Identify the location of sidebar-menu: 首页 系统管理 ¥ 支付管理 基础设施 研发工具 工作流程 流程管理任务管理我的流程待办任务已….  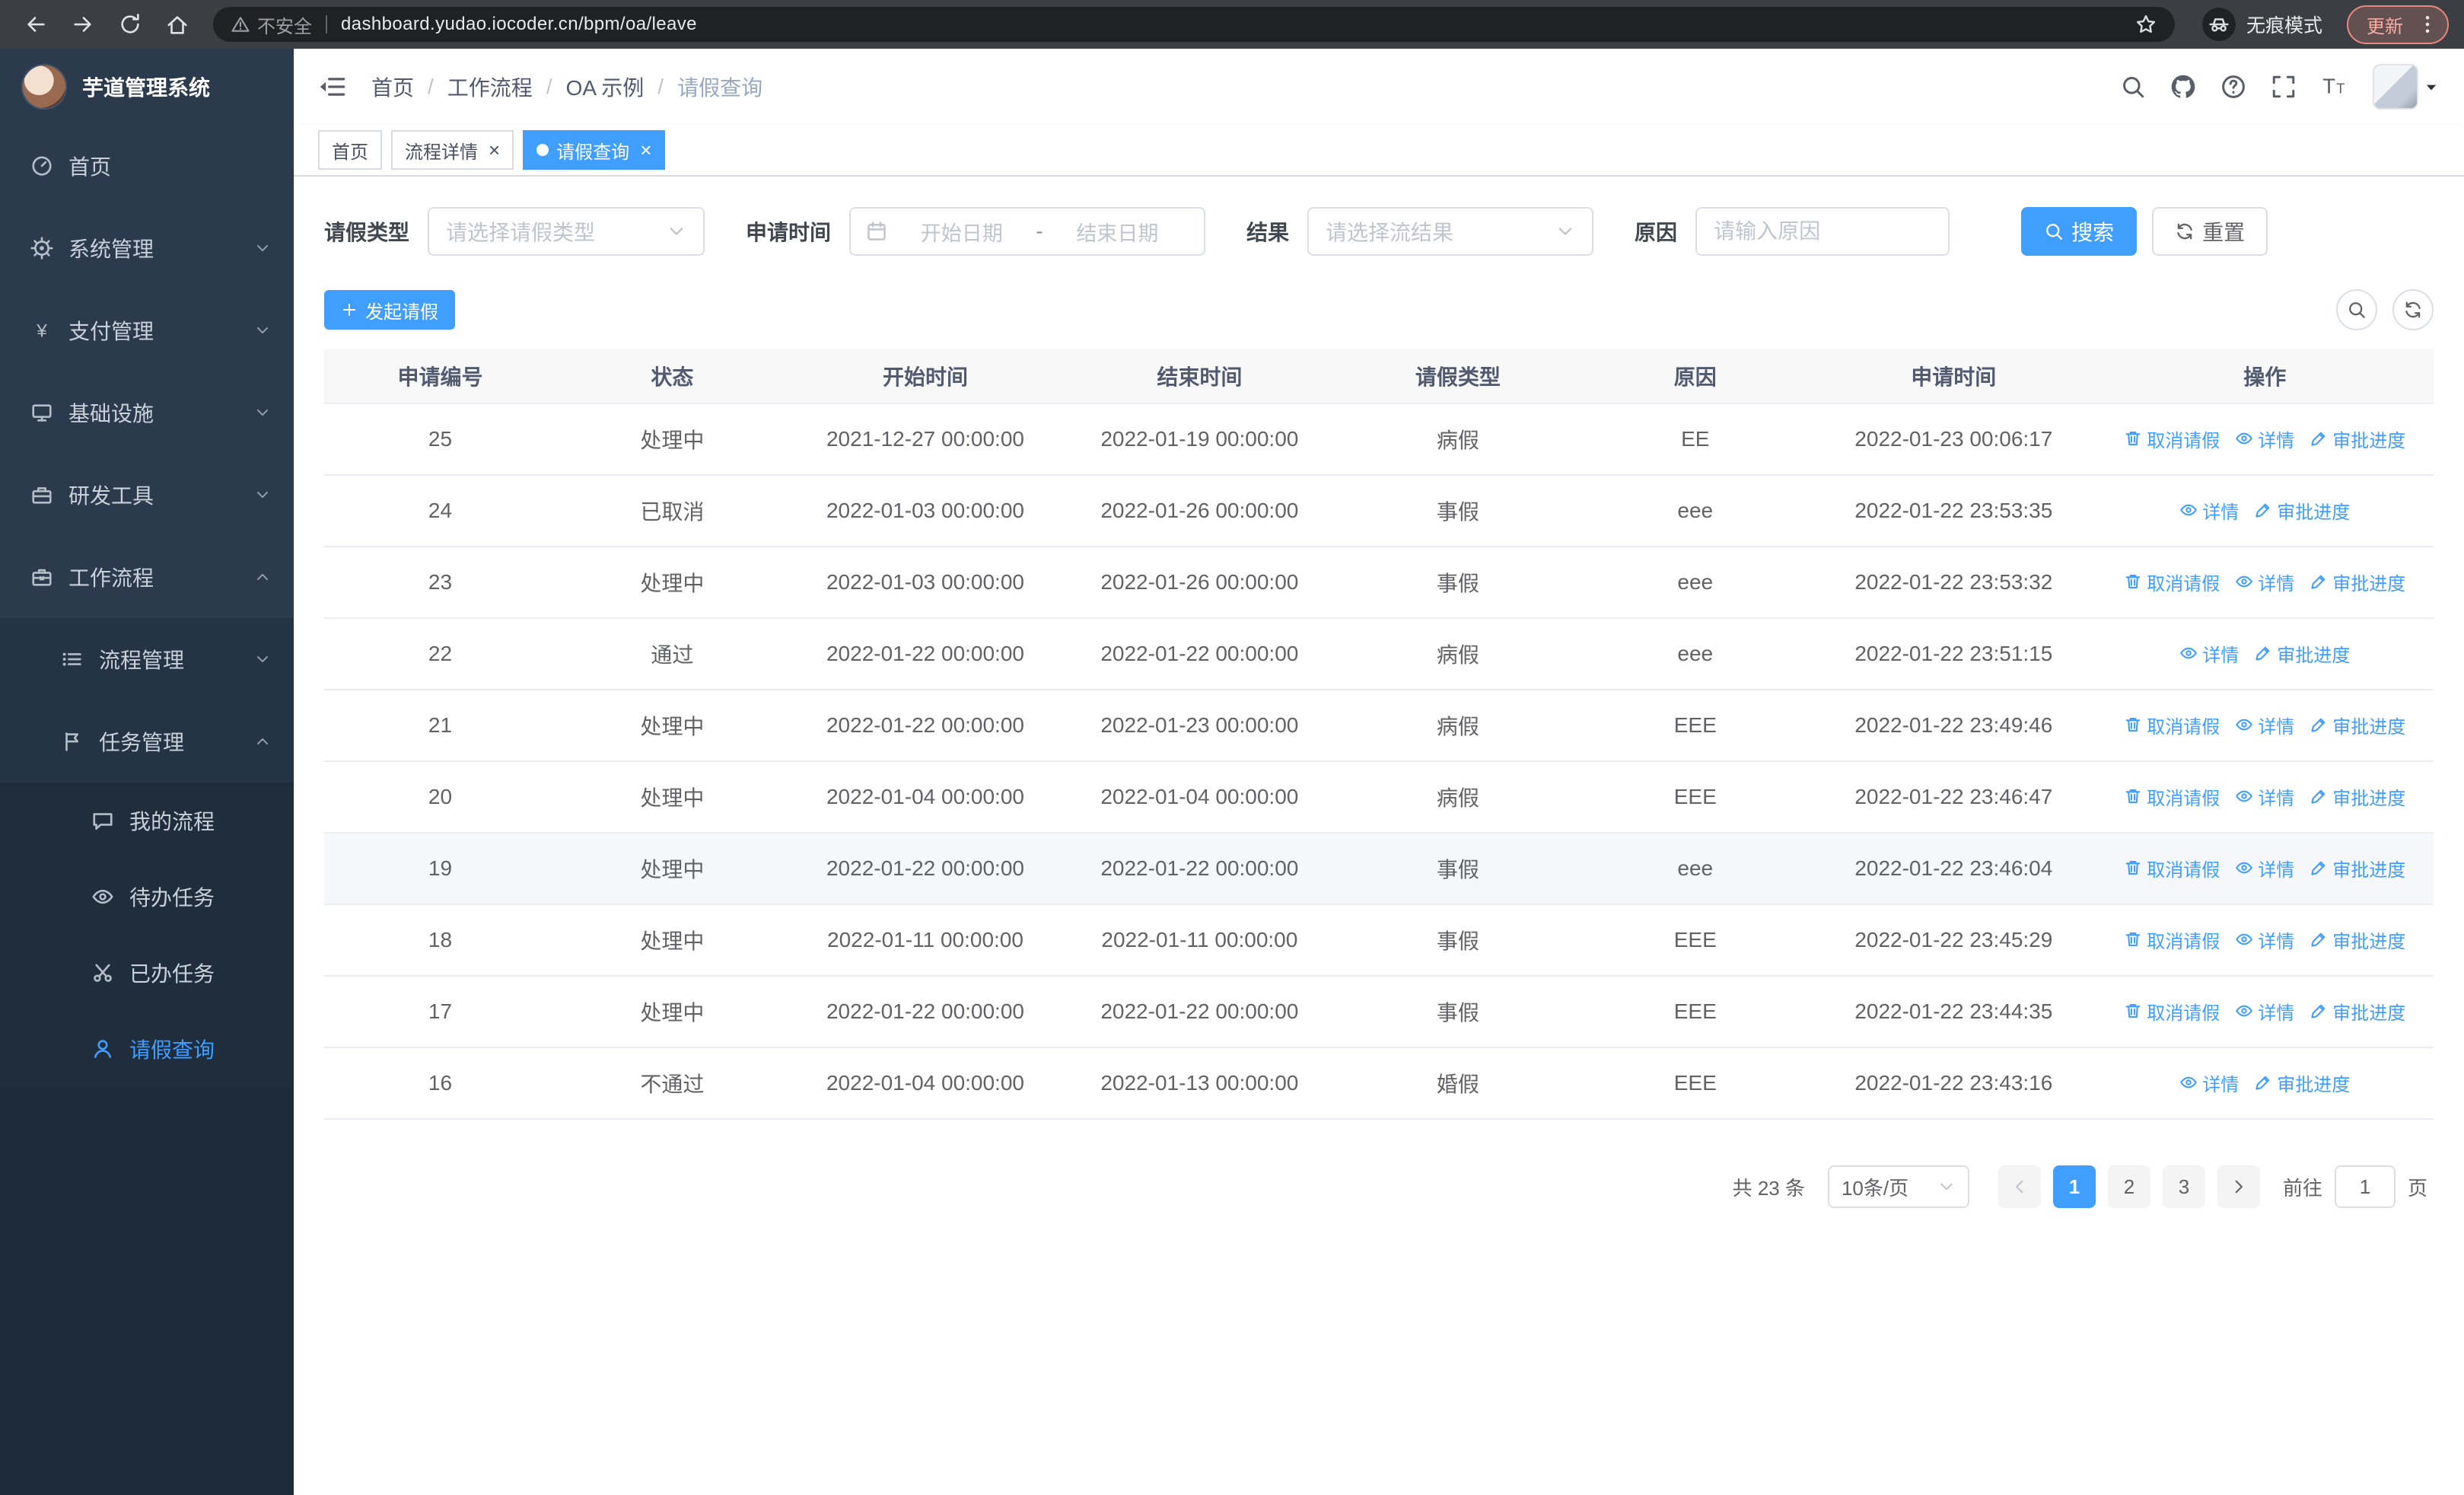
(147, 810).